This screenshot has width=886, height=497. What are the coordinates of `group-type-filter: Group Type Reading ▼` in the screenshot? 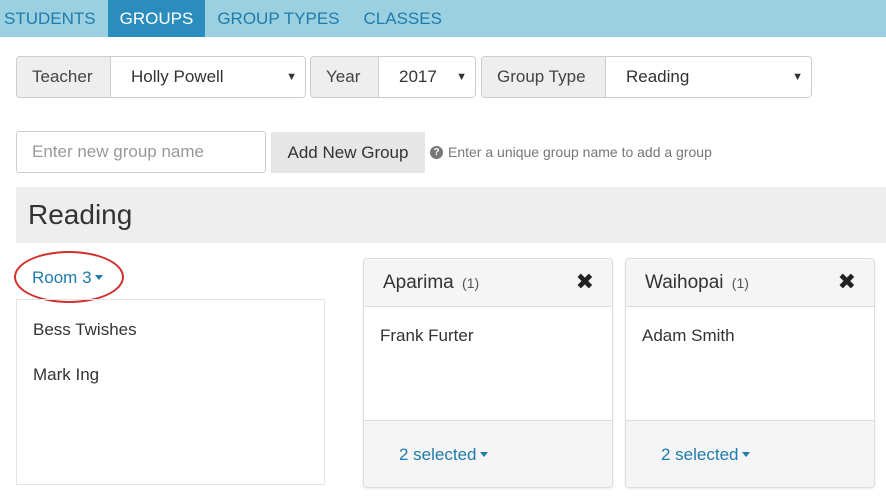 It's located at (646, 77).